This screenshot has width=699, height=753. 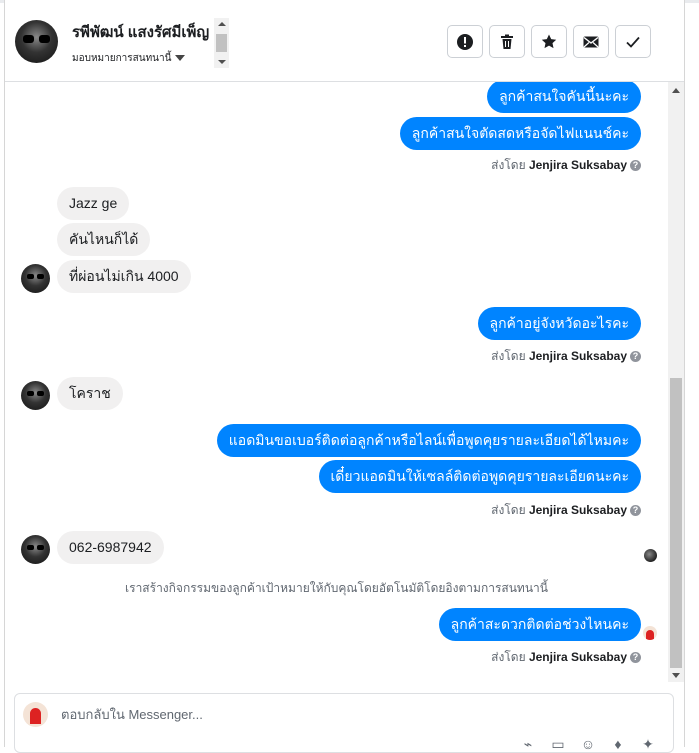 I want to click on incoming-message: โคราช, so click(x=90, y=393).